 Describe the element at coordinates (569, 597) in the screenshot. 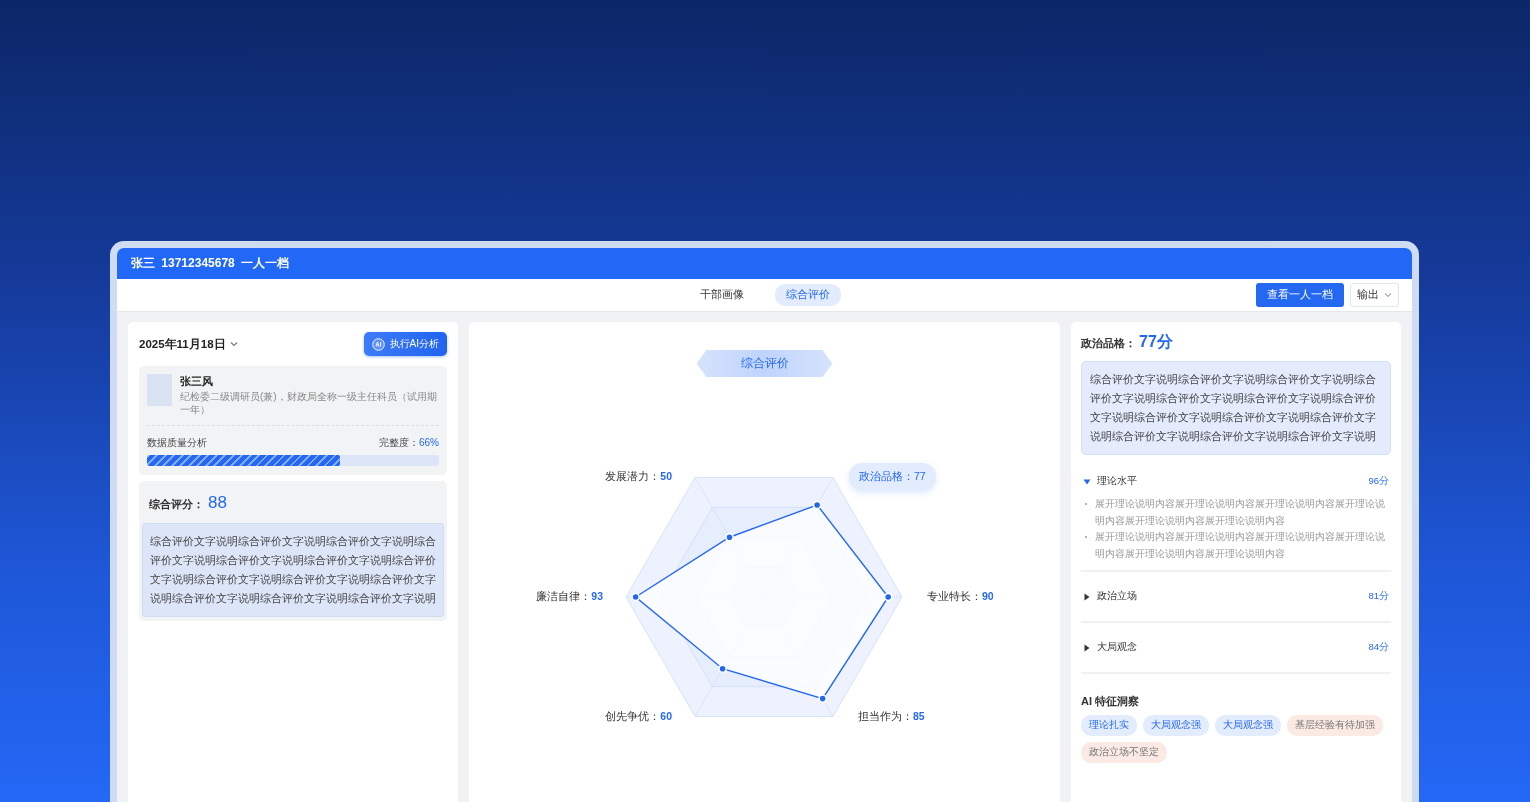

I see `axis-label: 廉洁自律：93` at that location.